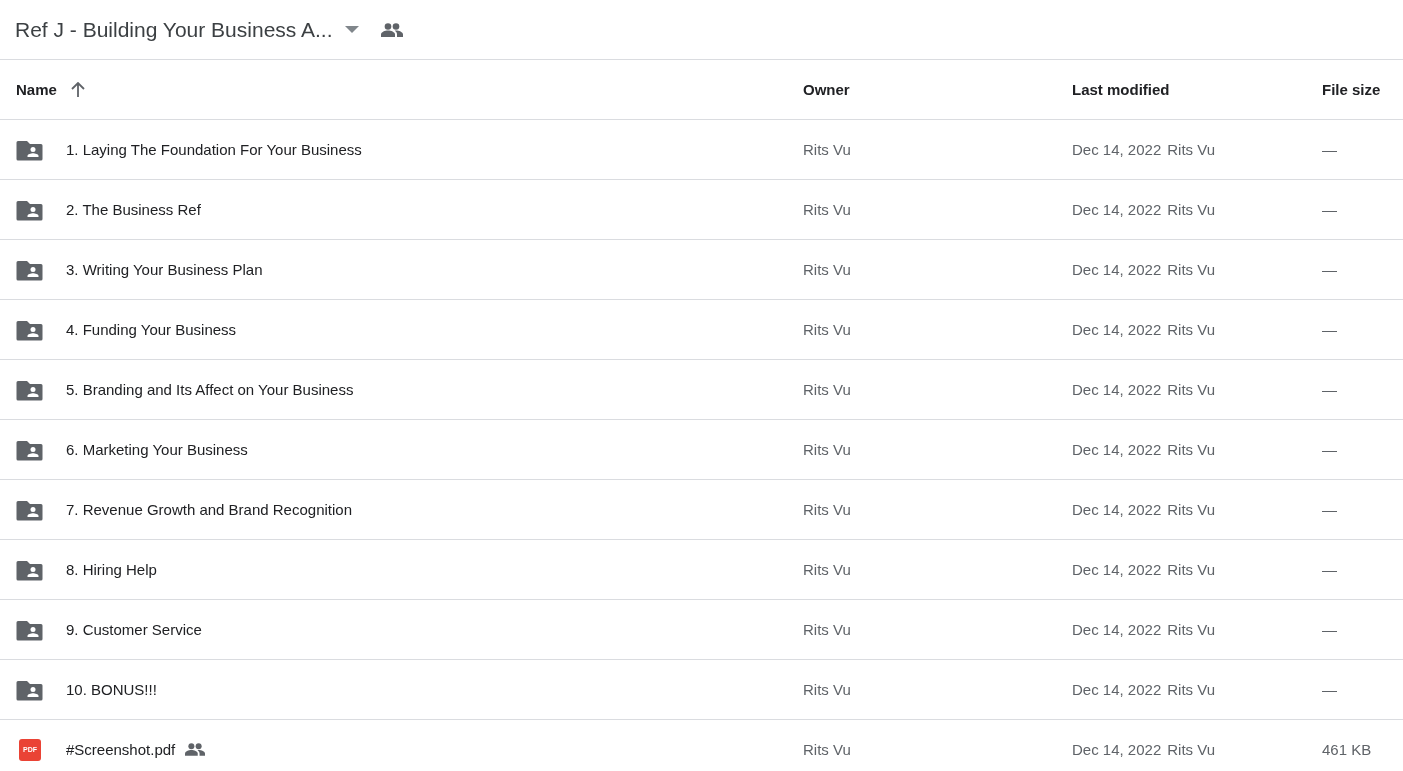 This screenshot has height=771, width=1403. What do you see at coordinates (164, 269) in the screenshot?
I see `file-name: 3. Writing Your Business Plan` at bounding box center [164, 269].